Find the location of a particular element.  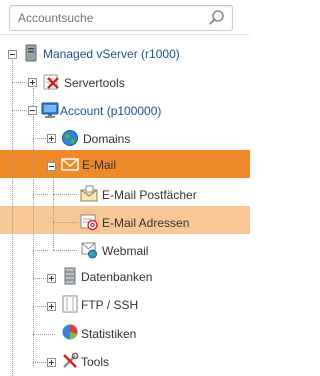

expand-ftp-toggle is located at coordinates (51, 306).